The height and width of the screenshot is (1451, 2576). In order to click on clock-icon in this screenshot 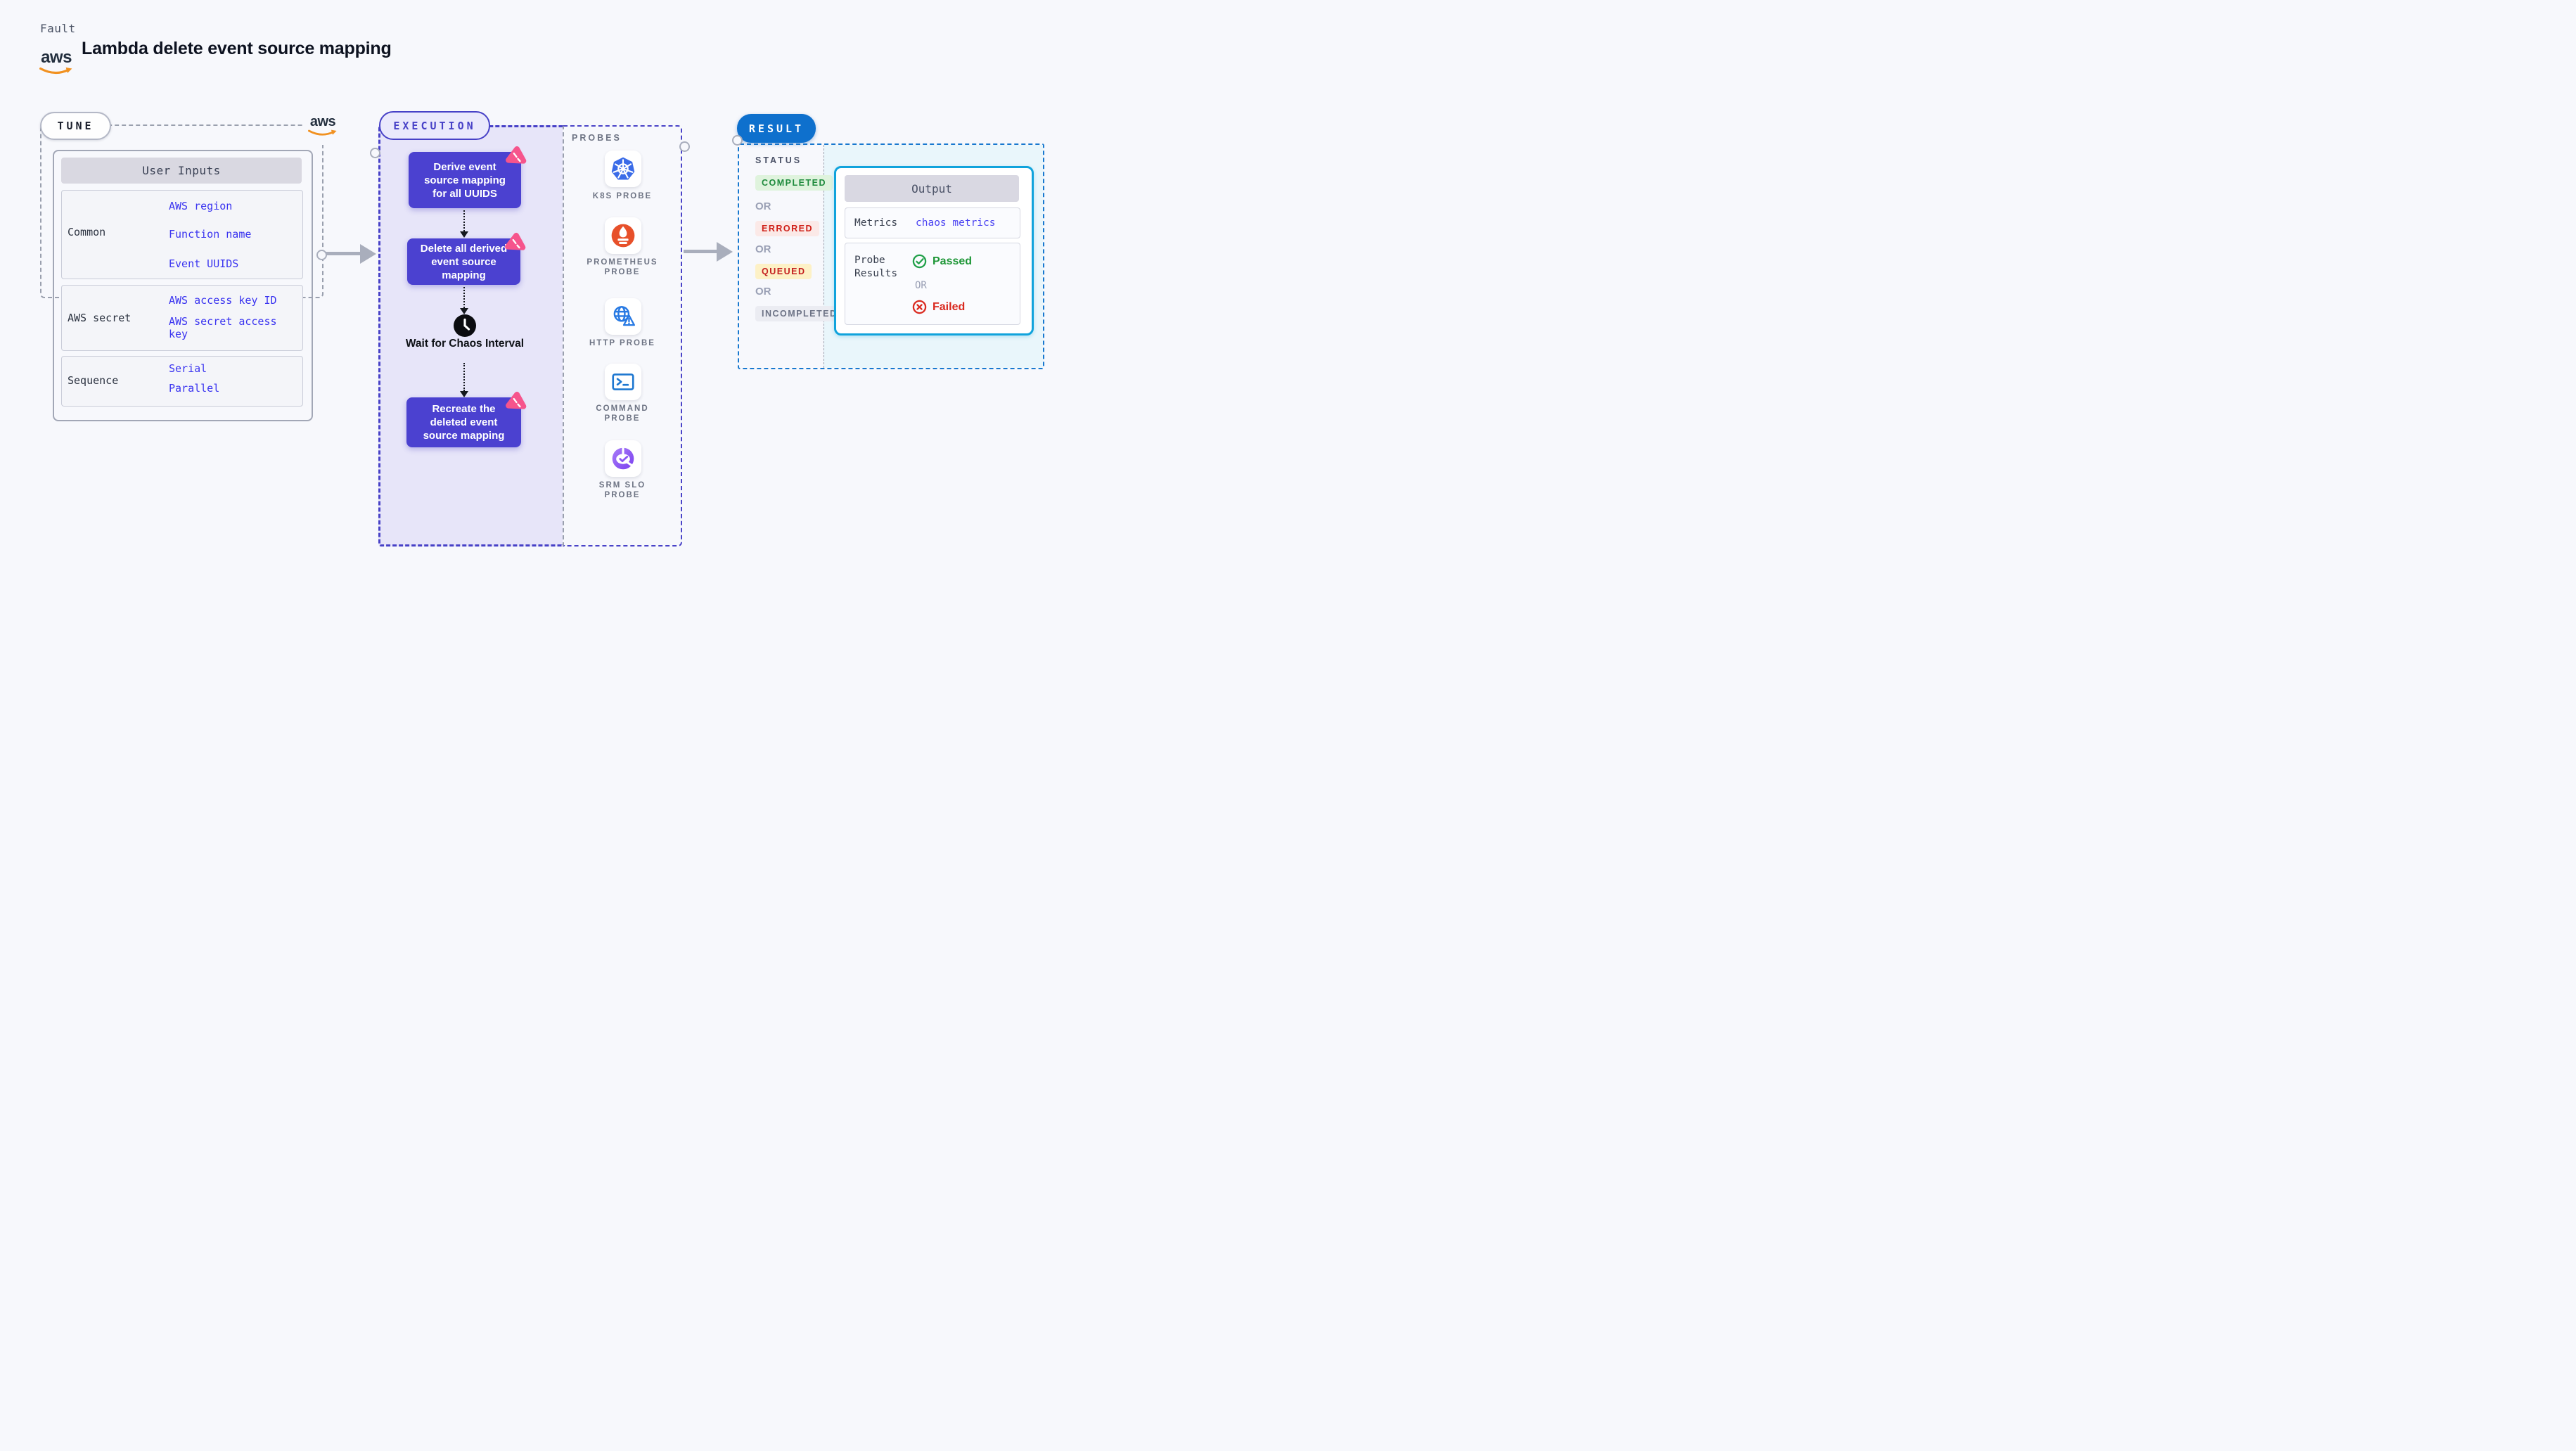, I will do `click(465, 325)`.